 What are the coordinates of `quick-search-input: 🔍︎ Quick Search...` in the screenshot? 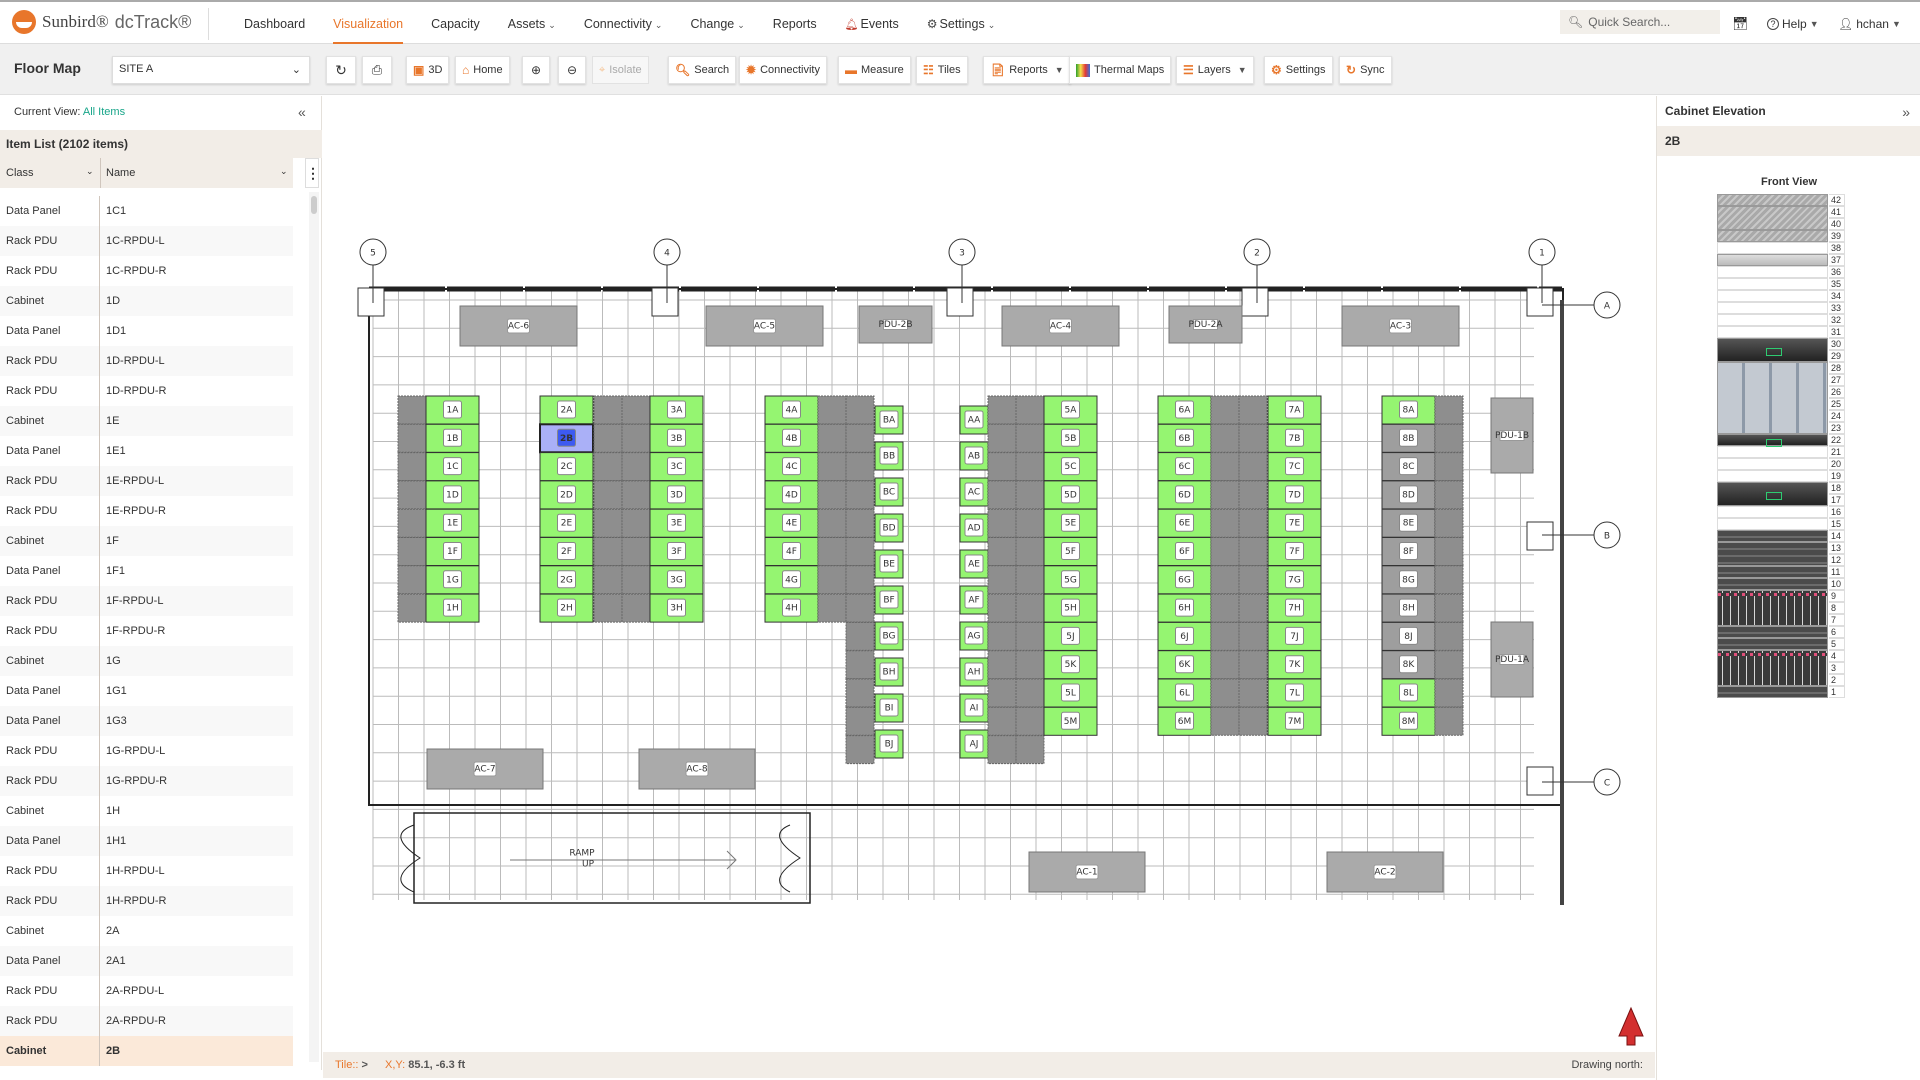 It's located at (1640, 22).